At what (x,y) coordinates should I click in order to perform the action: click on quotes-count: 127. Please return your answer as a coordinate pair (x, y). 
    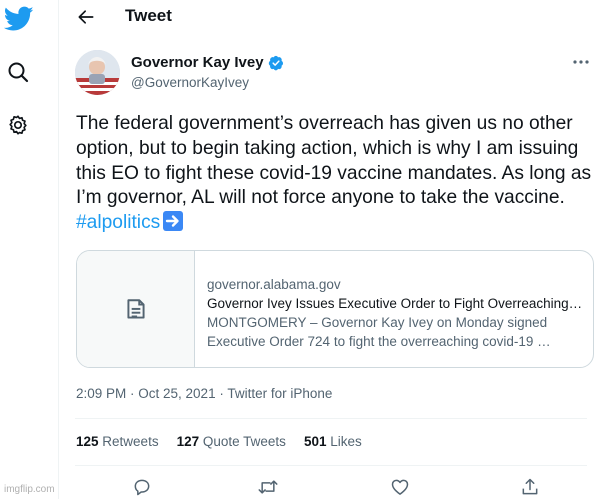
    Looking at the image, I should click on (188, 441).